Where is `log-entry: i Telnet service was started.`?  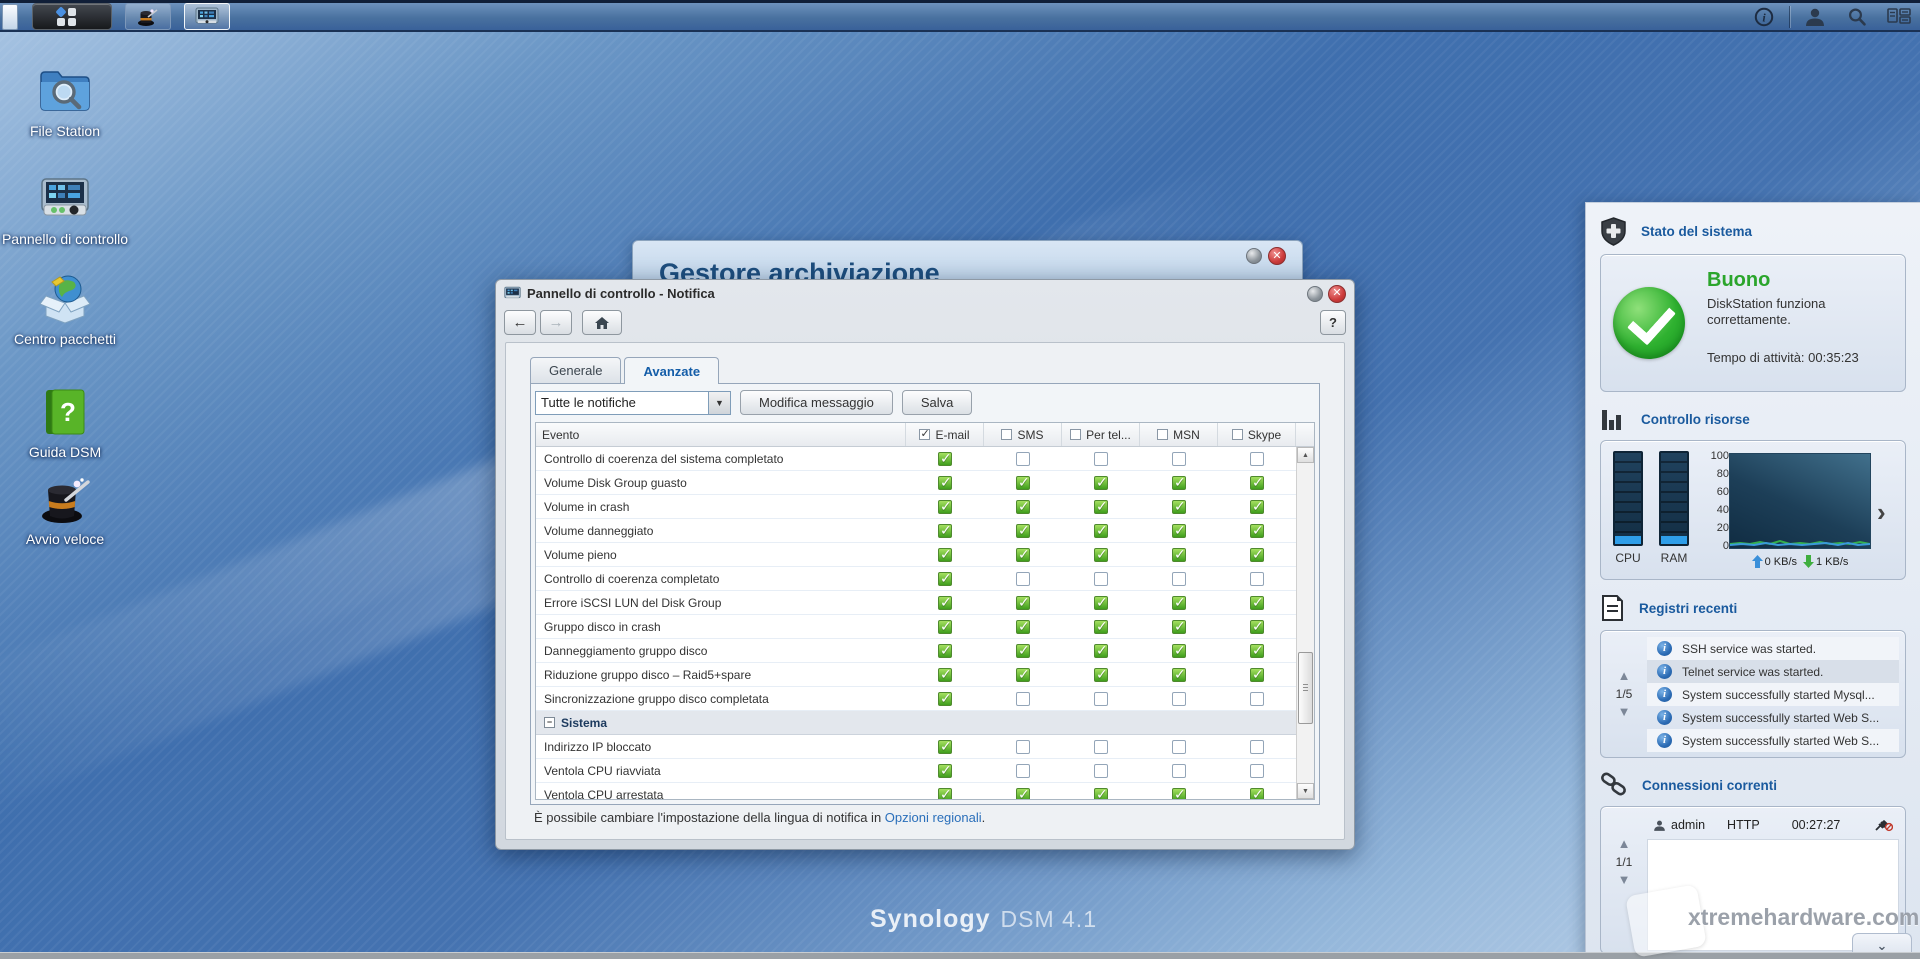 log-entry: i Telnet service was started. is located at coordinates (1773, 671).